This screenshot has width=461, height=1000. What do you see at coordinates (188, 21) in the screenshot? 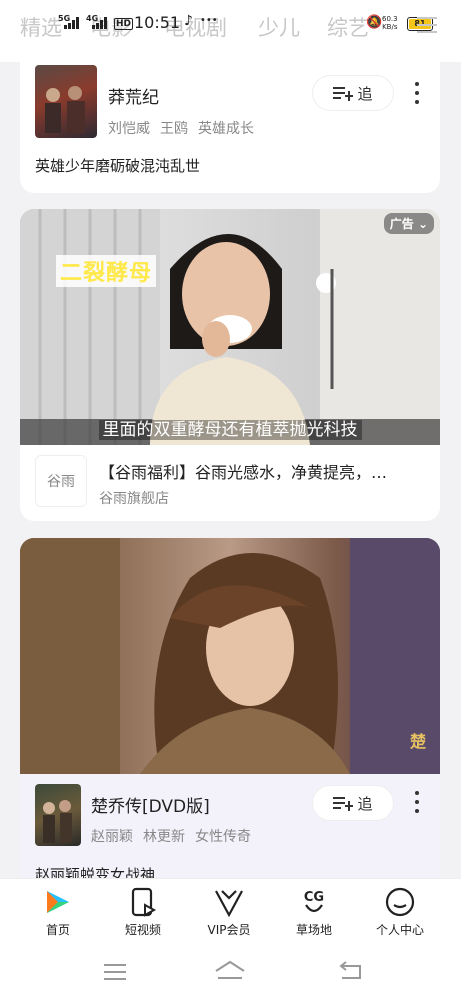
I see `tiktok-notification-icon: ♪` at bounding box center [188, 21].